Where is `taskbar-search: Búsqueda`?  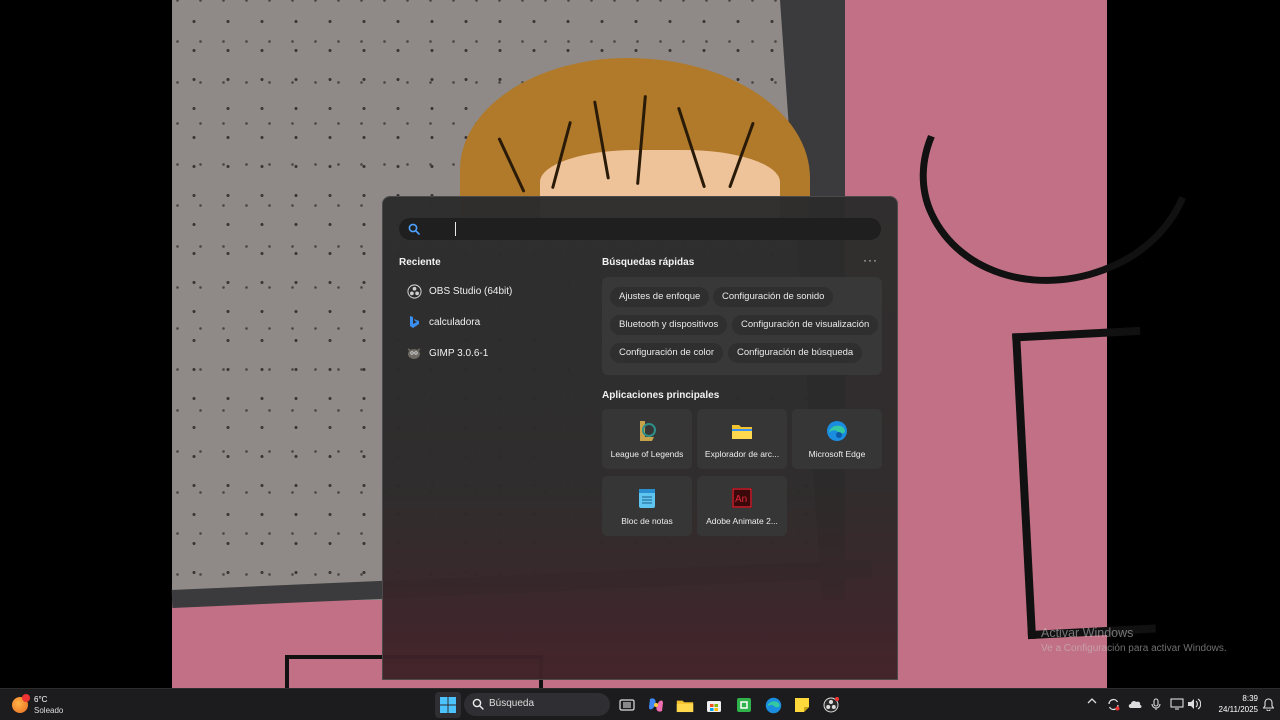
taskbar-search: Búsqueda is located at coordinates (537, 704).